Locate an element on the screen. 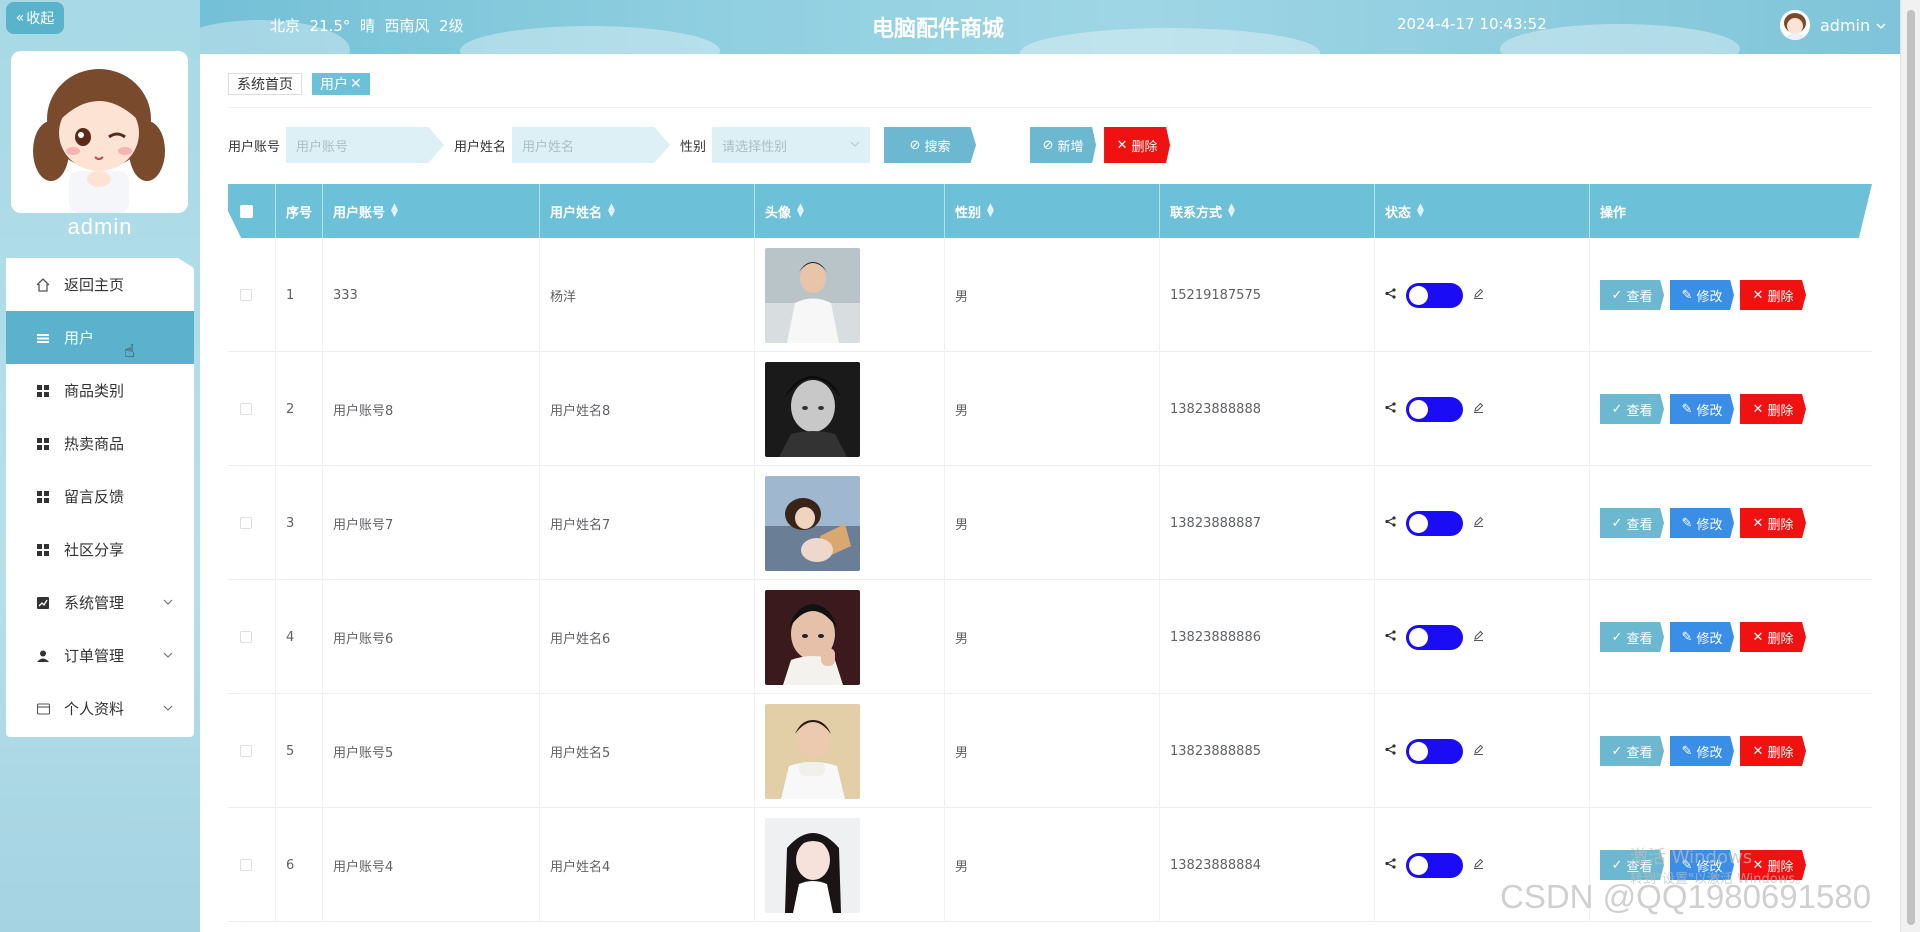 The width and height of the screenshot is (1920, 932). collapse-button: « 收起 is located at coordinates (35, 18).